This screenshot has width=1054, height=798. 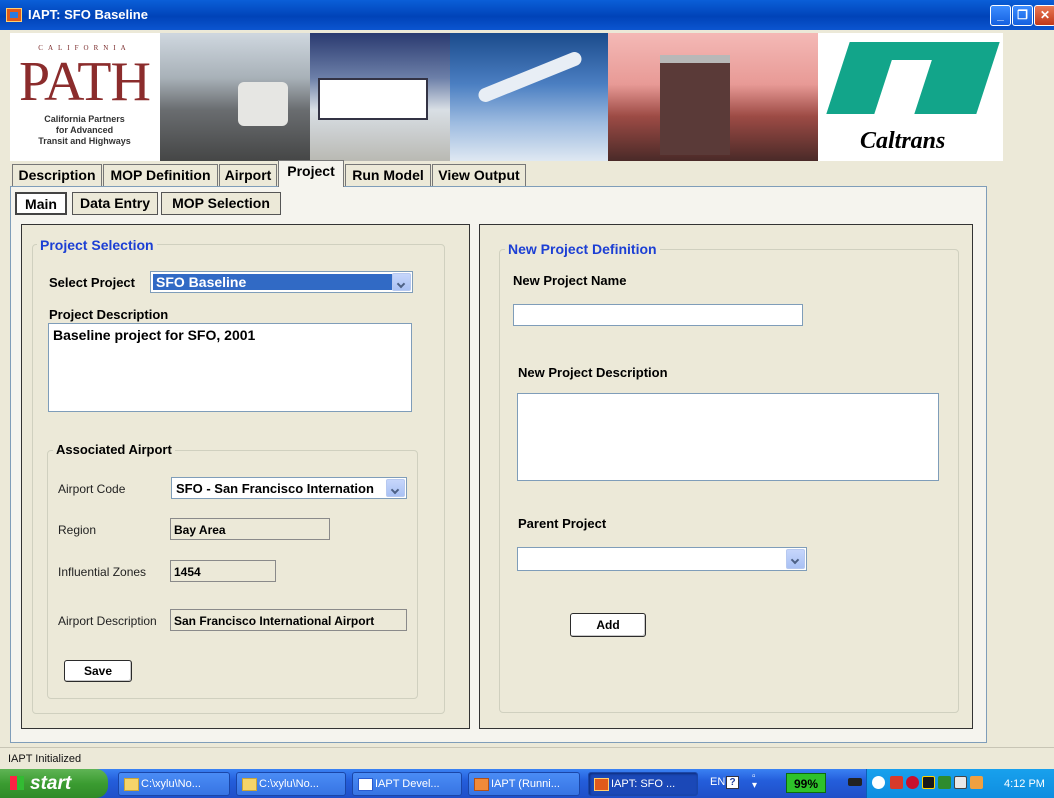 What do you see at coordinates (221, 203) in the screenshot?
I see `subtab-mop-selection: MOP Selection` at bounding box center [221, 203].